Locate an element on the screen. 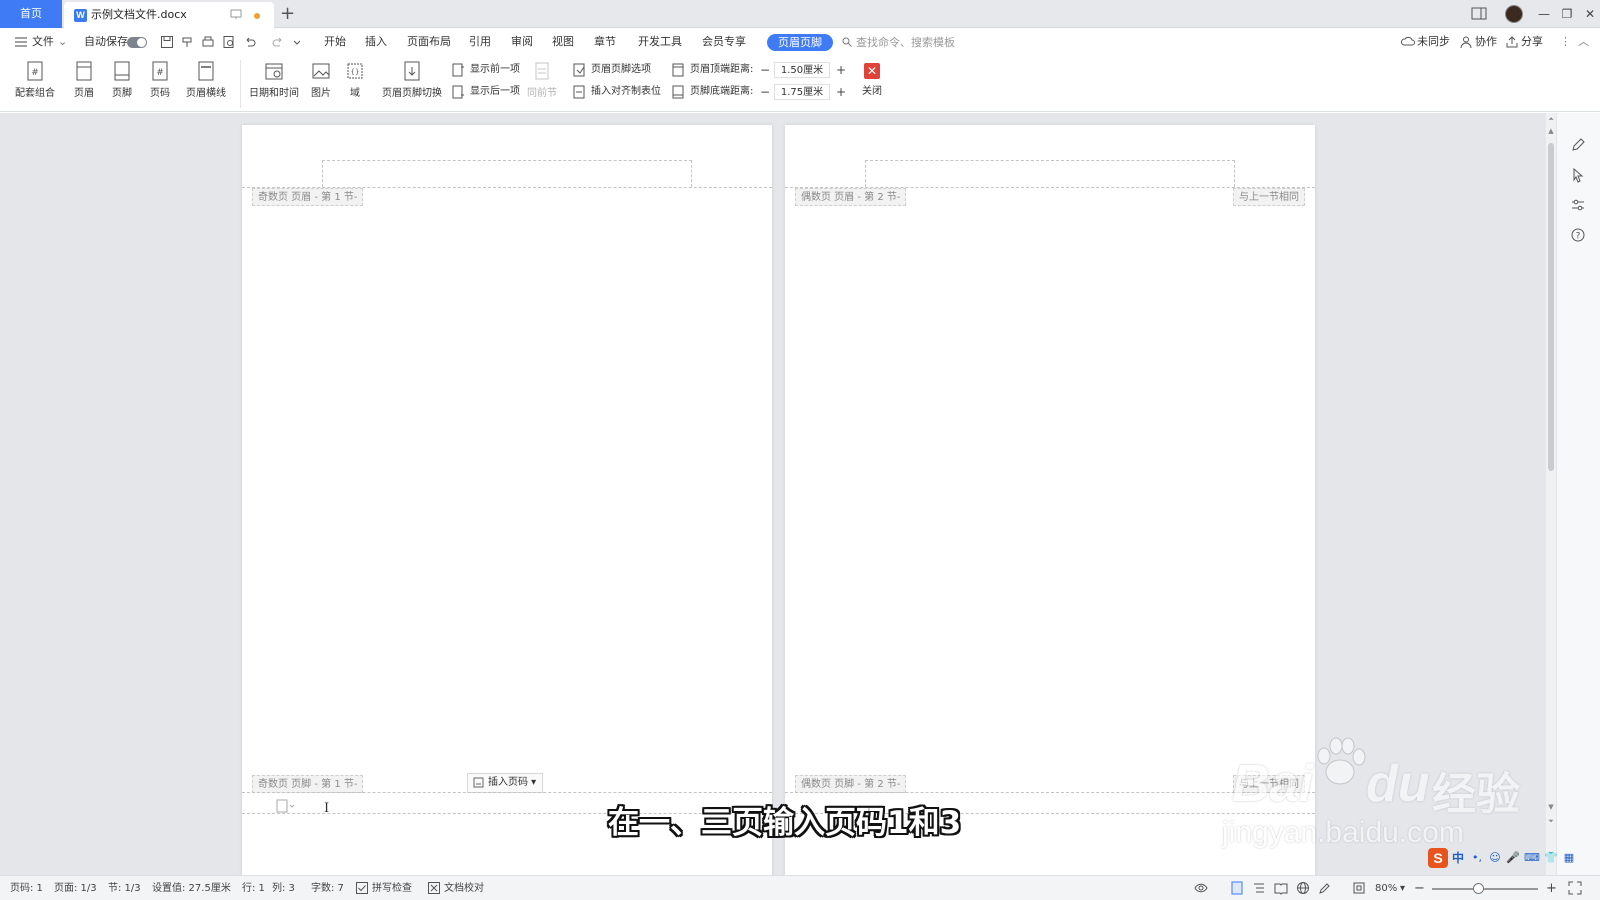 Image resolution: width=1600 pixels, height=900 pixels. tab-developer: 开发工具 is located at coordinates (660, 42).